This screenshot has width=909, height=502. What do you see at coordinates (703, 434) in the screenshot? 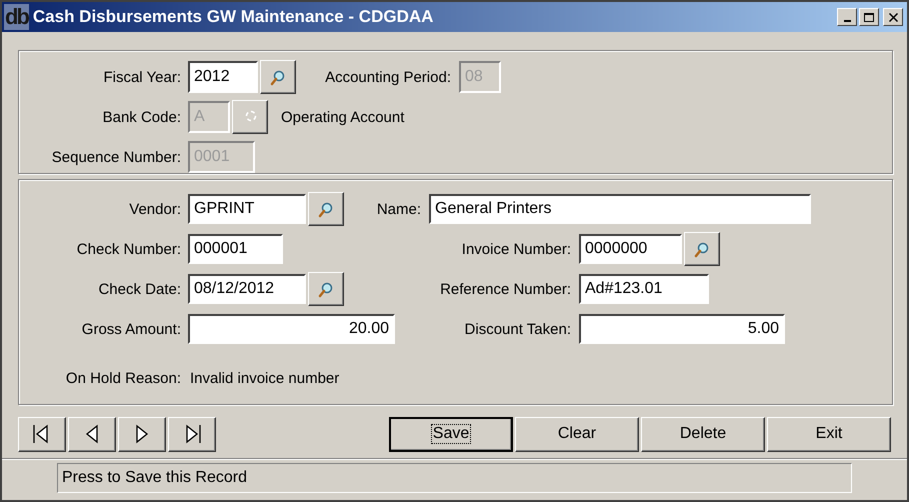
I see `action-button: Delete` at bounding box center [703, 434].